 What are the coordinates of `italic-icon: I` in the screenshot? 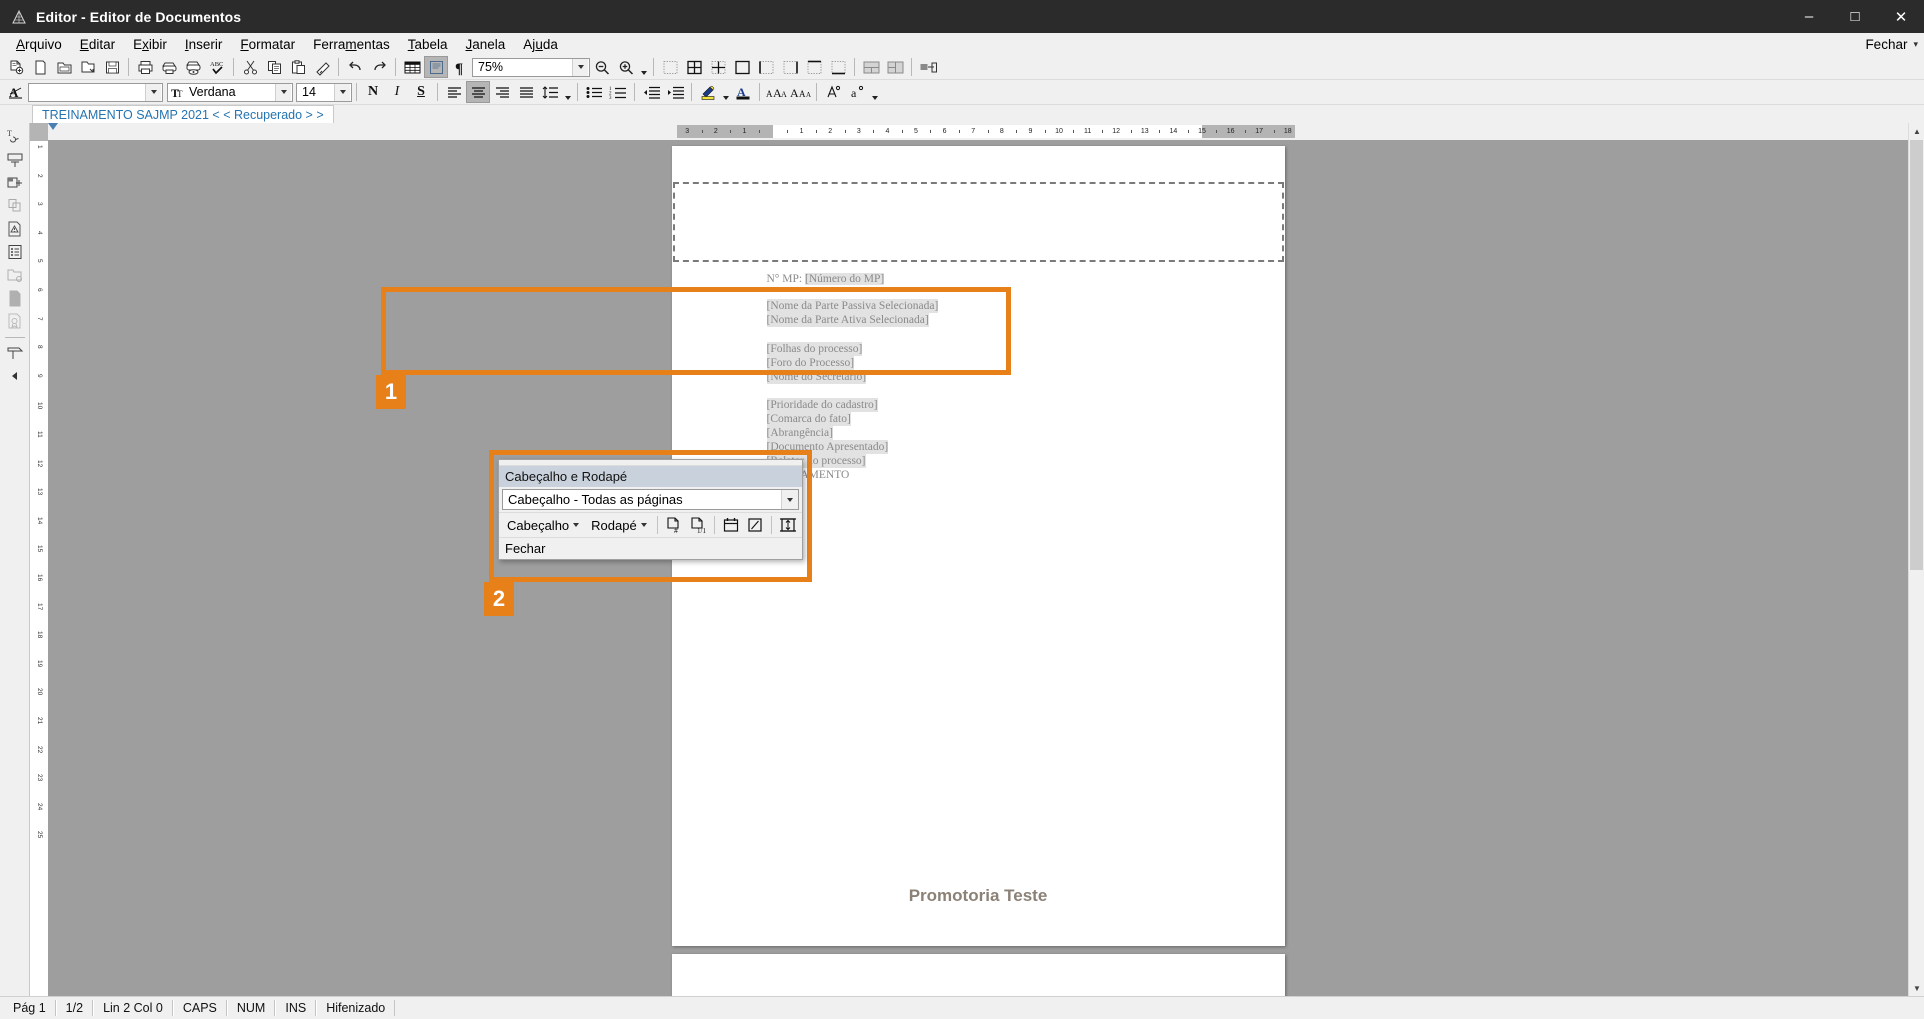 It's located at (397, 92).